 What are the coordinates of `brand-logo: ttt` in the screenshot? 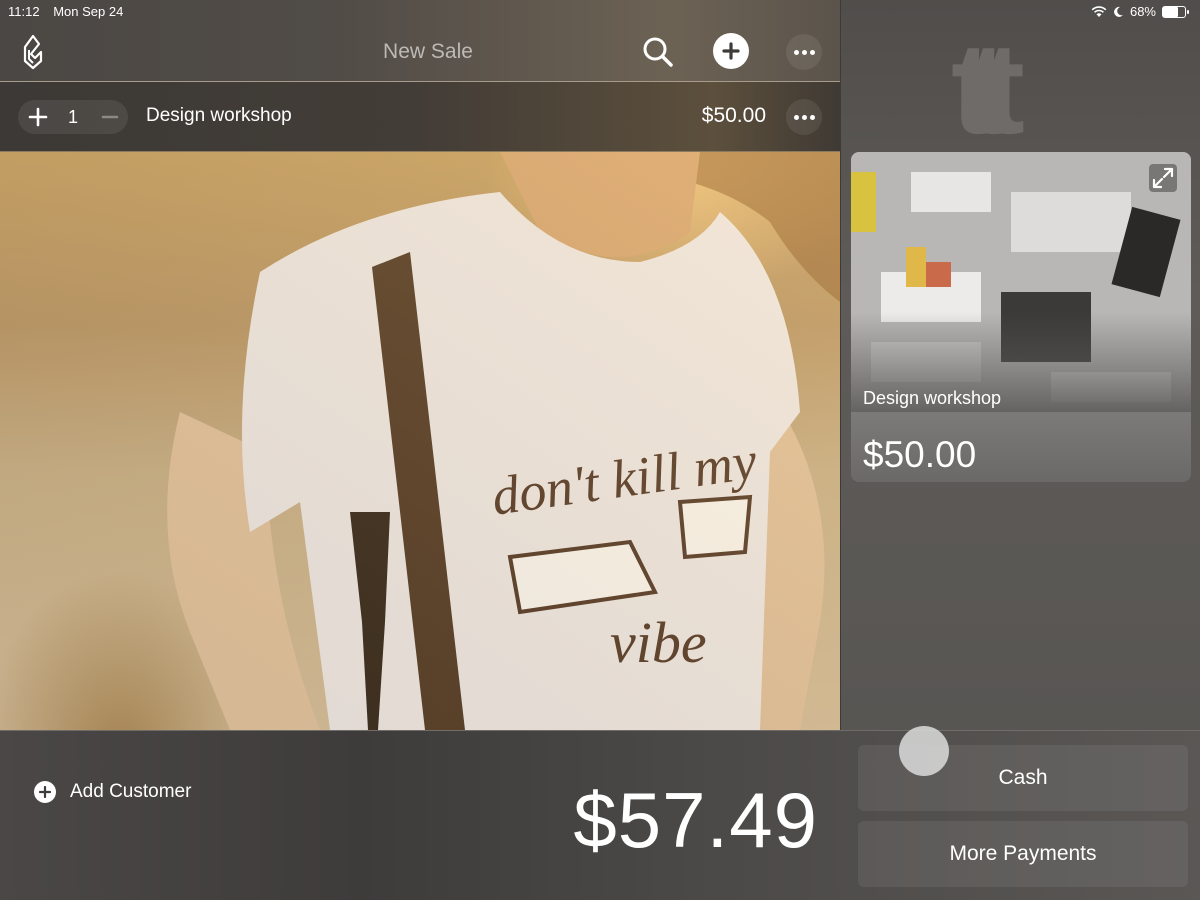 It's located at (1001, 80).